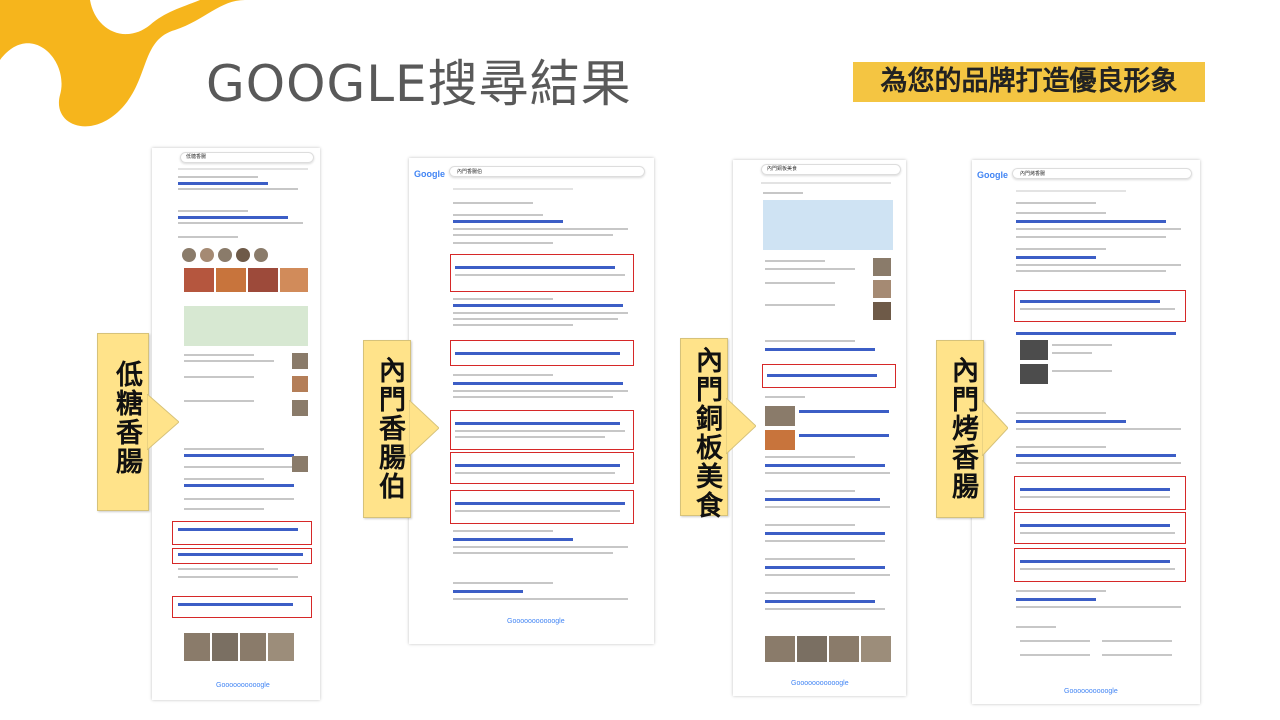  Describe the element at coordinates (706, 433) in the screenshot. I see `keyword-label-3-text: 內門銅板美食` at that location.